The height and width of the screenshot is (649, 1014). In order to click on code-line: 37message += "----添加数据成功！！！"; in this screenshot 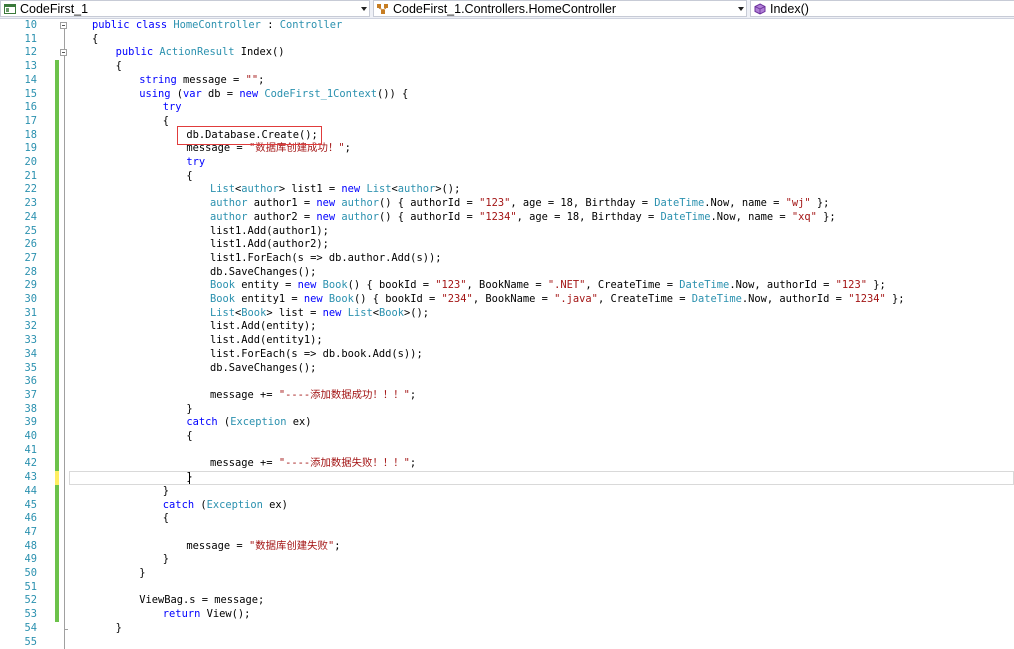, I will do `click(507, 396)`.